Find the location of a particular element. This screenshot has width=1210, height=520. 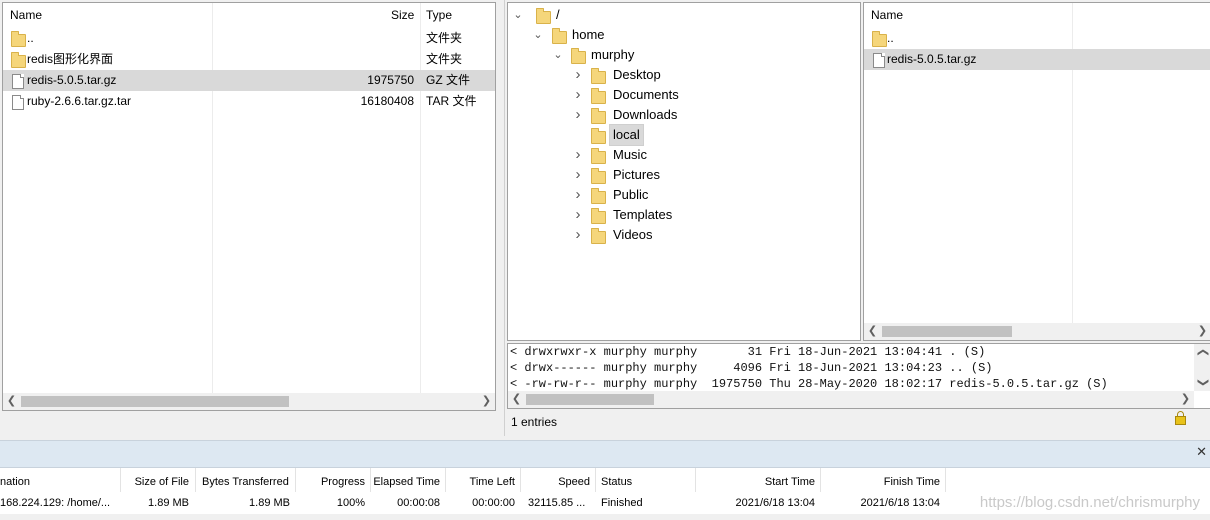

column-header-size: Size is located at coordinates (402, 15).